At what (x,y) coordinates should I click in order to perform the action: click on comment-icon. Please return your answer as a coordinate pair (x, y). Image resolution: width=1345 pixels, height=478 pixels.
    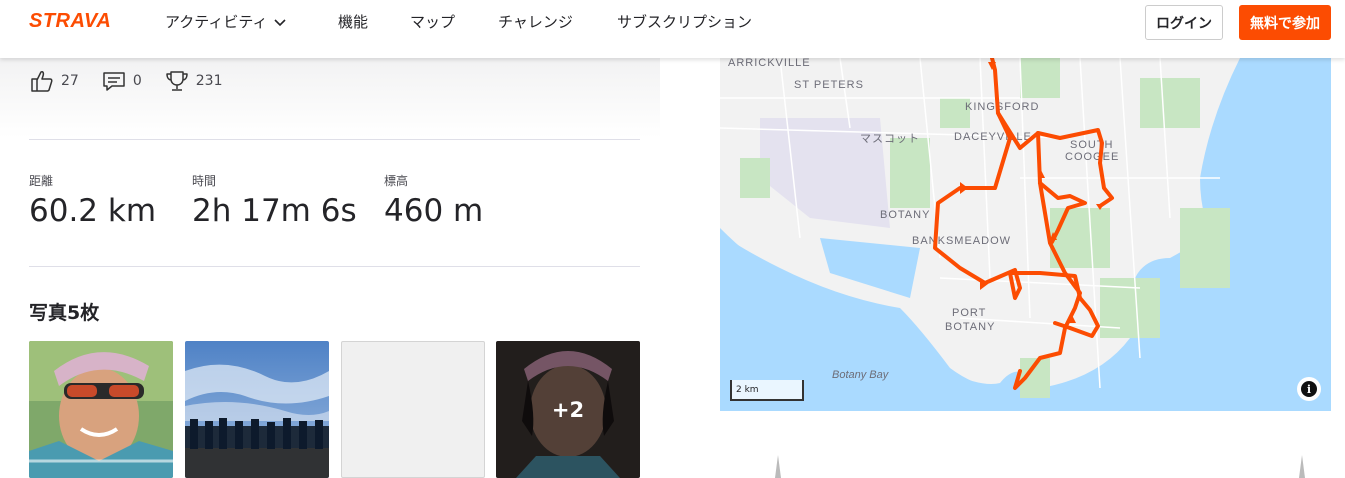
    Looking at the image, I should click on (114, 81).